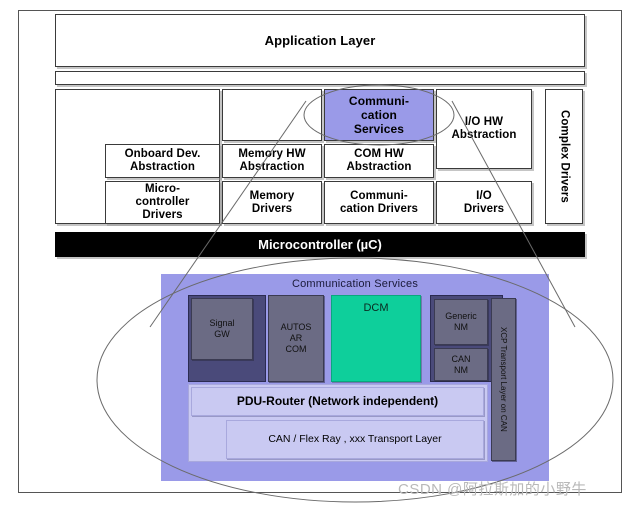 The width and height of the screenshot is (641, 508). What do you see at coordinates (484, 208) in the screenshot?
I see `io-drivers-line-2: Drivers` at bounding box center [484, 208].